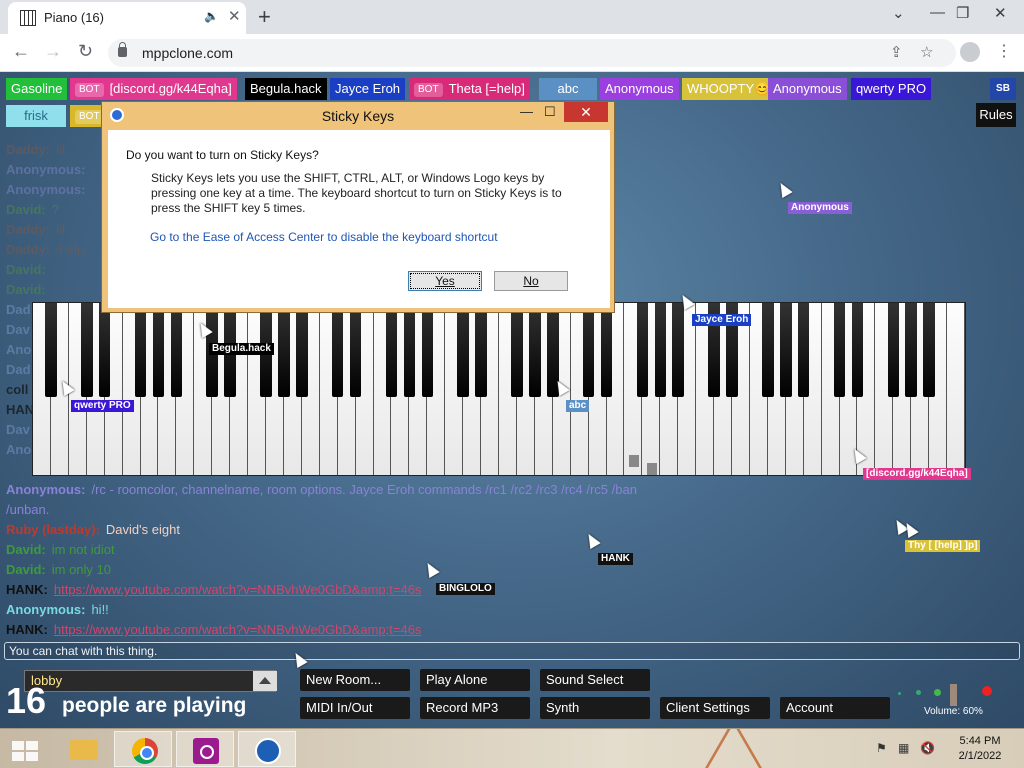 This screenshot has height=768, width=1024. Describe the element at coordinates (53, 51) in the screenshot. I see `forward-icon: →` at that location.